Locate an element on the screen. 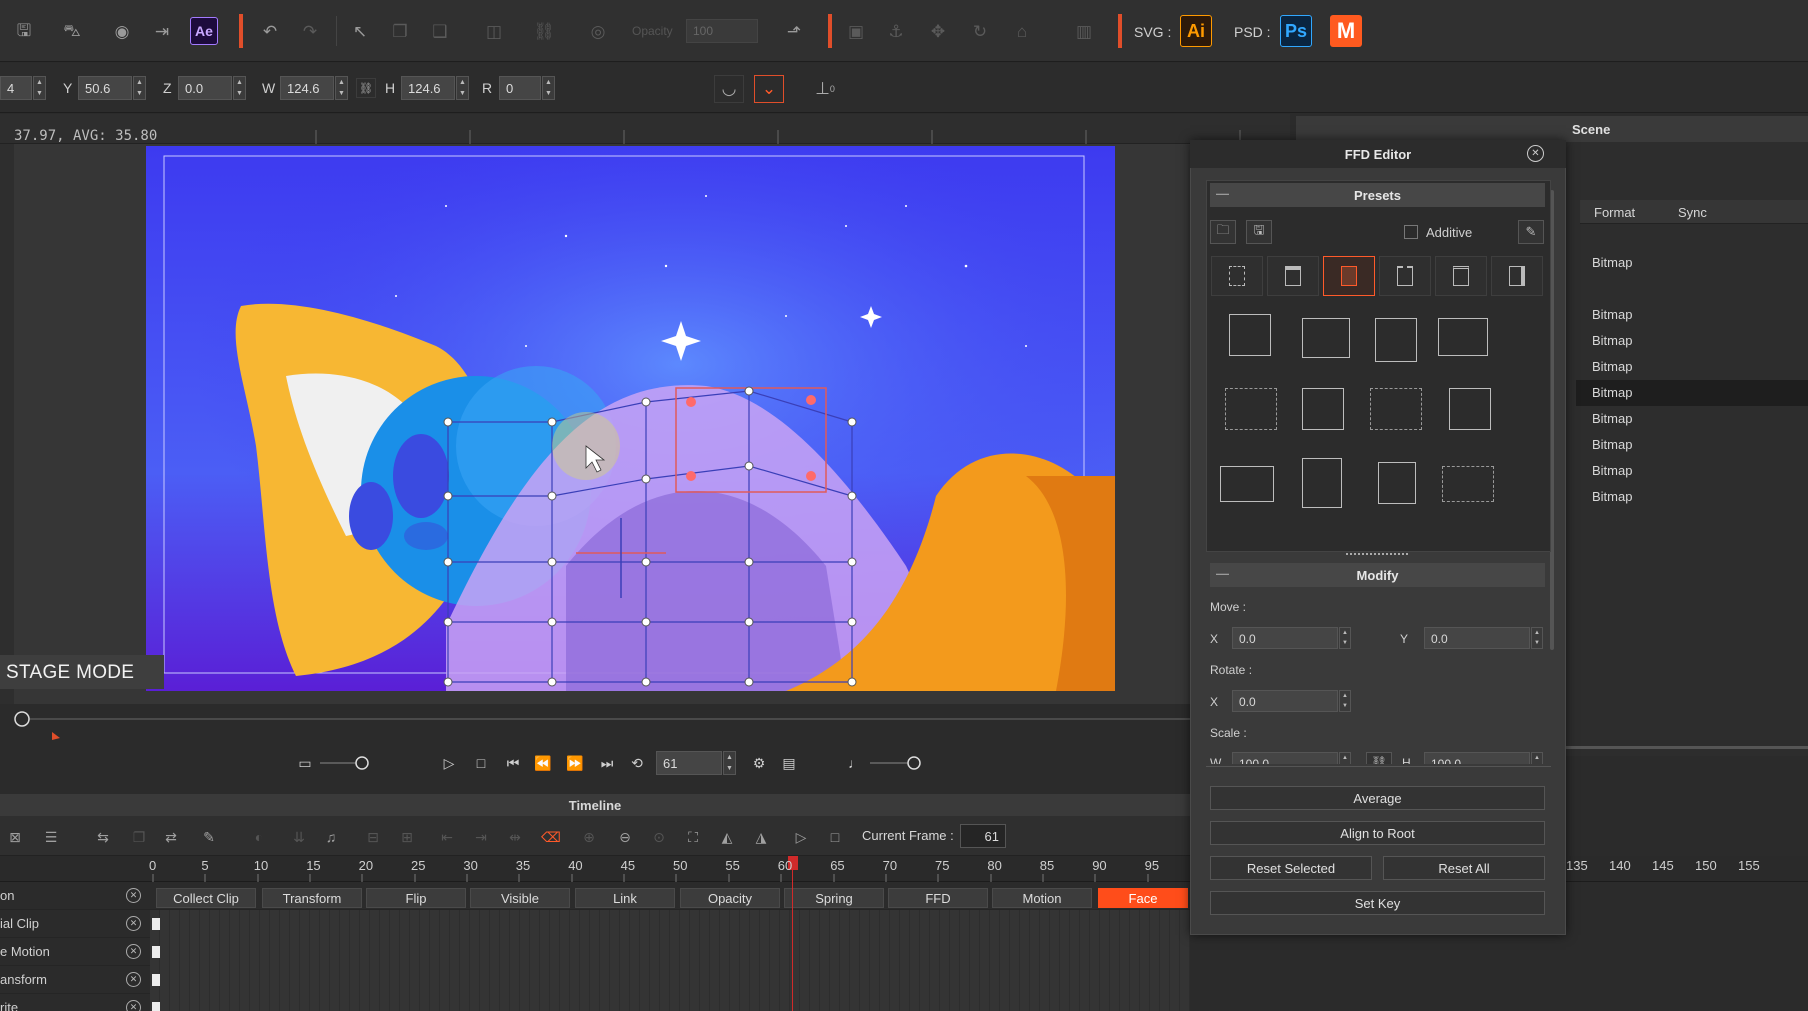  format-column: Format is located at coordinates (1614, 212).